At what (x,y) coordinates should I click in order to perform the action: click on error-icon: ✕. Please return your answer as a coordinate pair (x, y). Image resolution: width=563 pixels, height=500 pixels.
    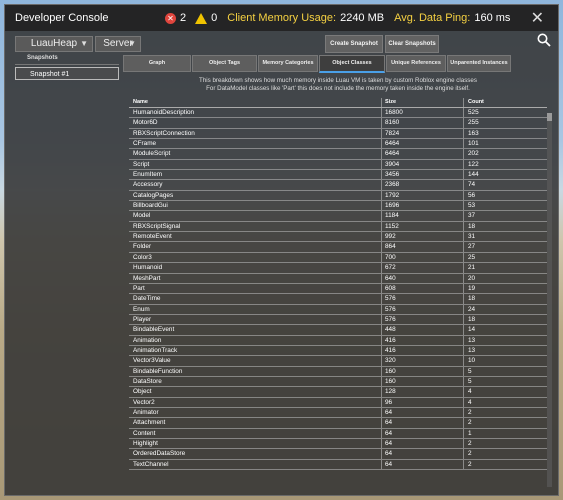
    Looking at the image, I should click on (170, 18).